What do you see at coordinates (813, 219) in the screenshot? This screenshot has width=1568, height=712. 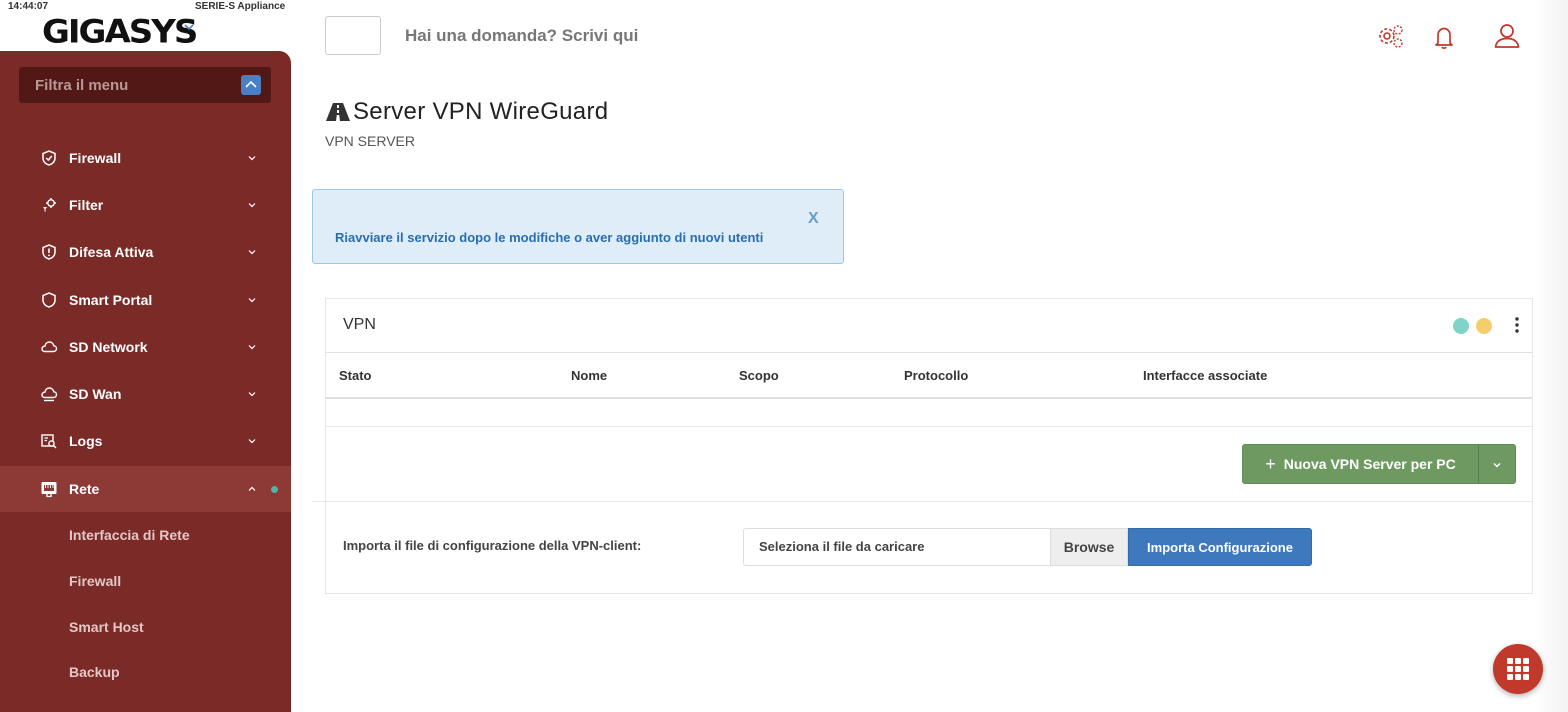 I see `alert-close-button: X` at bounding box center [813, 219].